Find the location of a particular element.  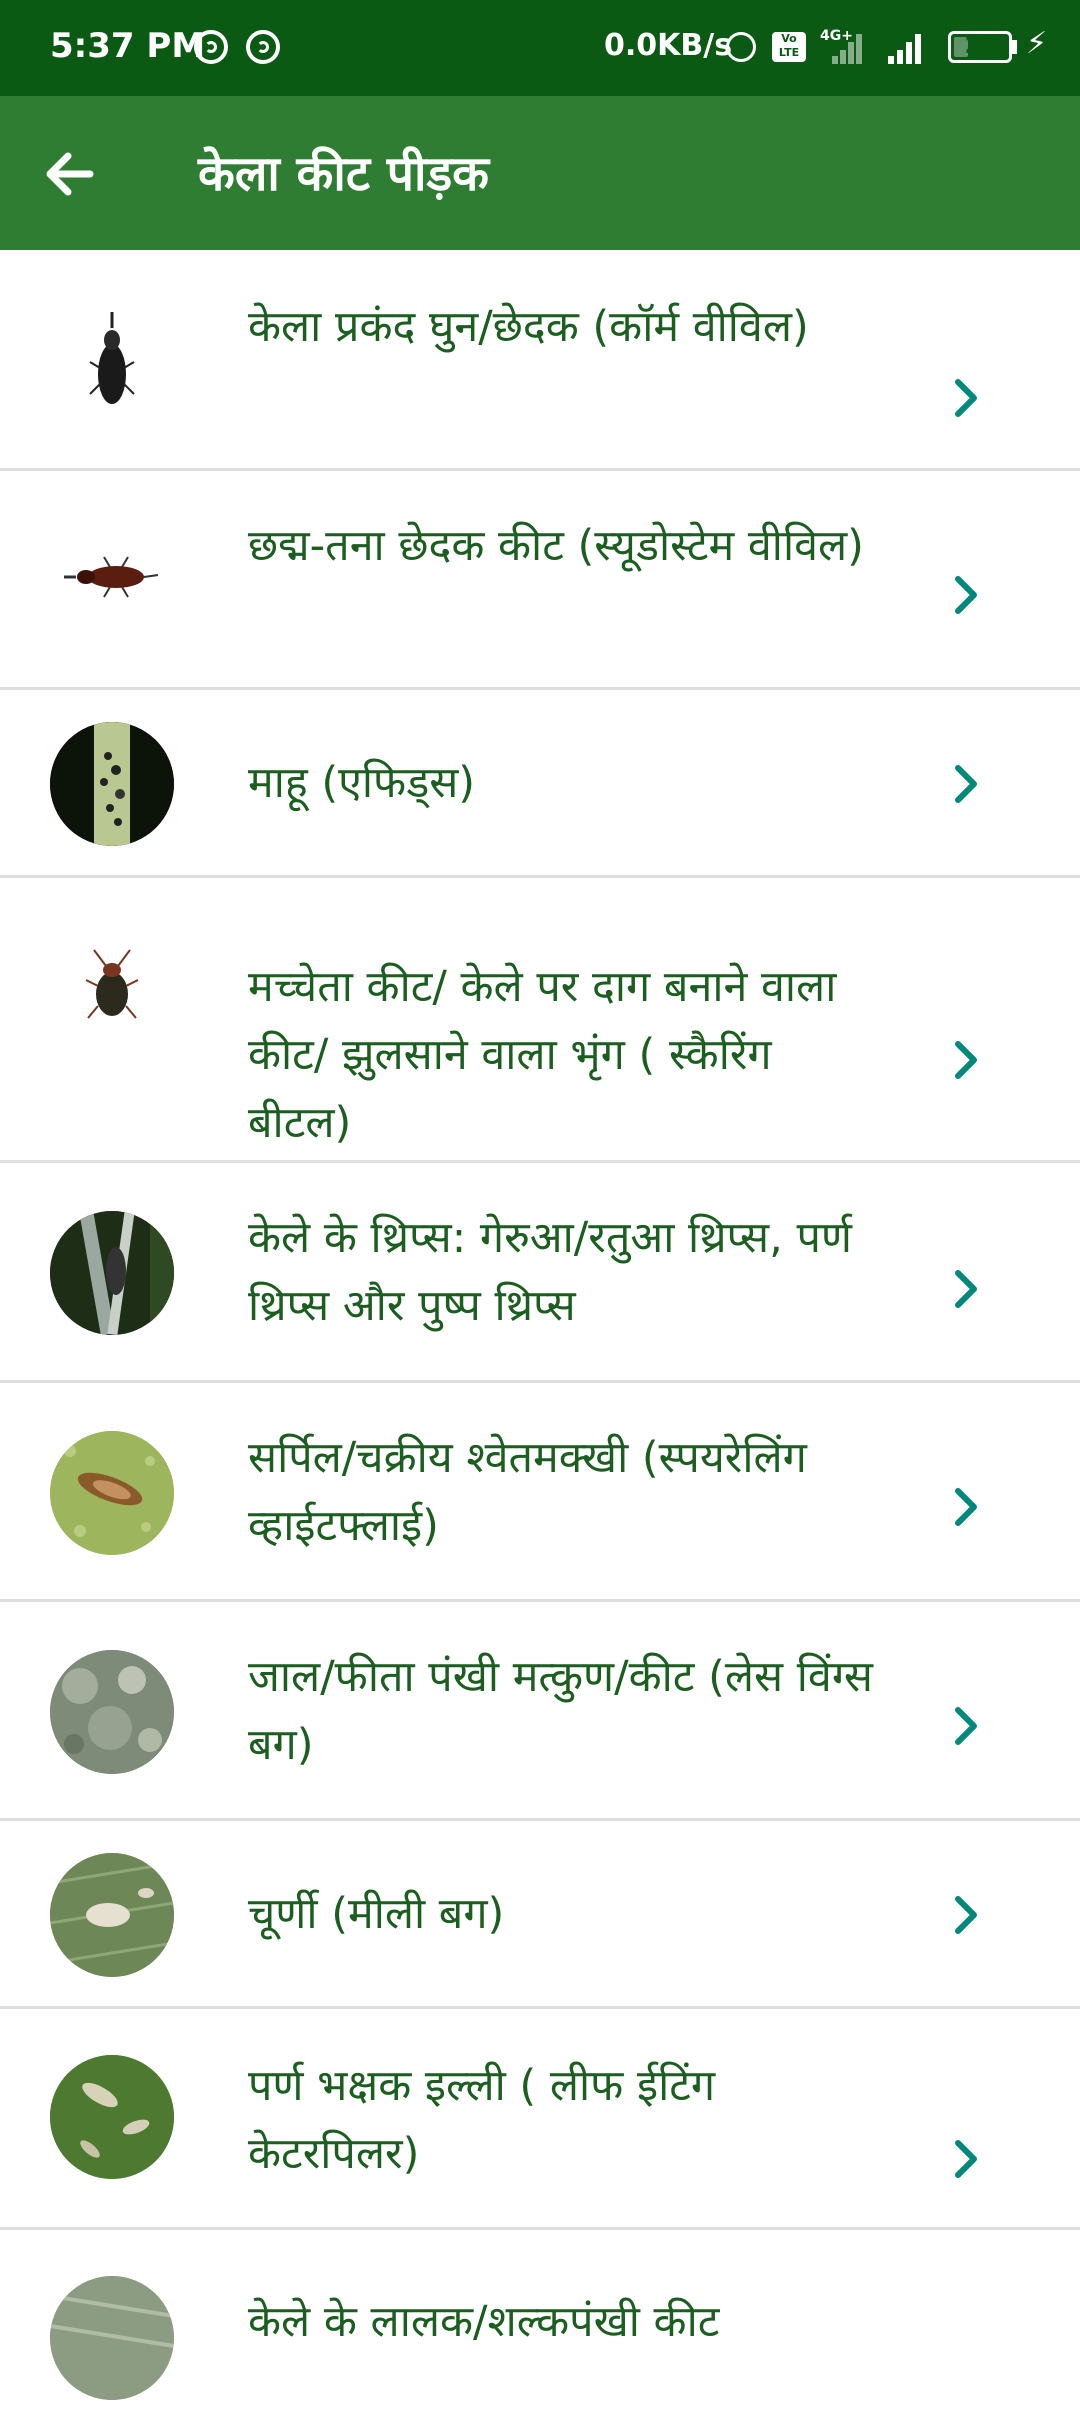

list-item: चूर्णी (मीली बग) is located at coordinates (540, 1915).